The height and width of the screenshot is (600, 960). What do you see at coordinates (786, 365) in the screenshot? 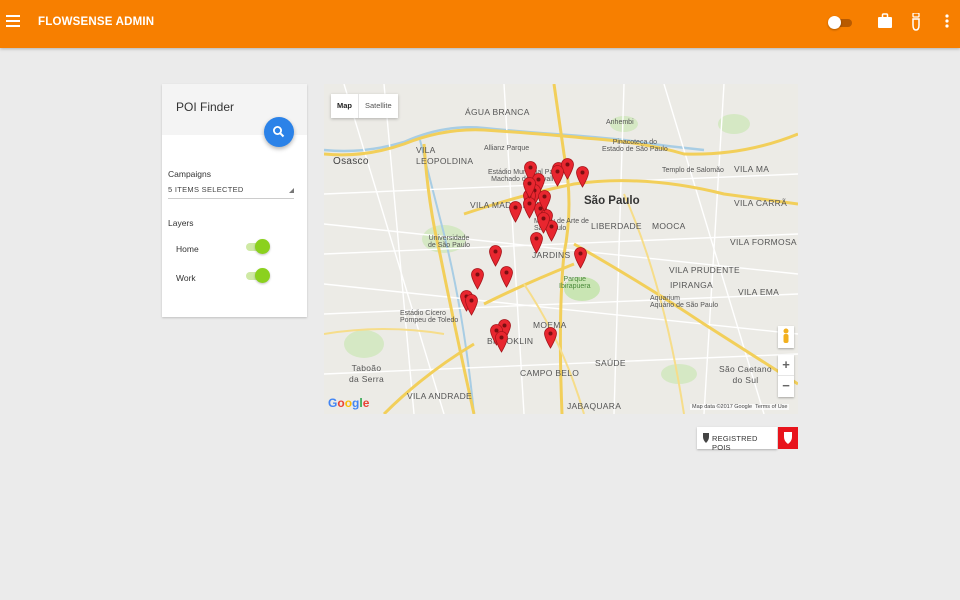
I see `zoom-in-button: +` at bounding box center [786, 365].